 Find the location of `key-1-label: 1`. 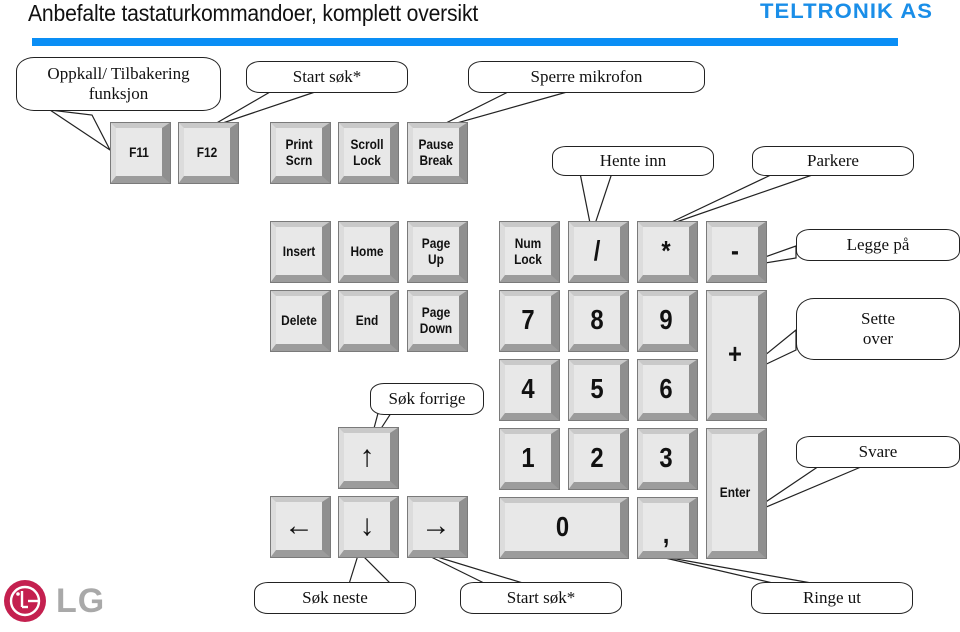

key-1-label: 1 is located at coordinates (528, 457).